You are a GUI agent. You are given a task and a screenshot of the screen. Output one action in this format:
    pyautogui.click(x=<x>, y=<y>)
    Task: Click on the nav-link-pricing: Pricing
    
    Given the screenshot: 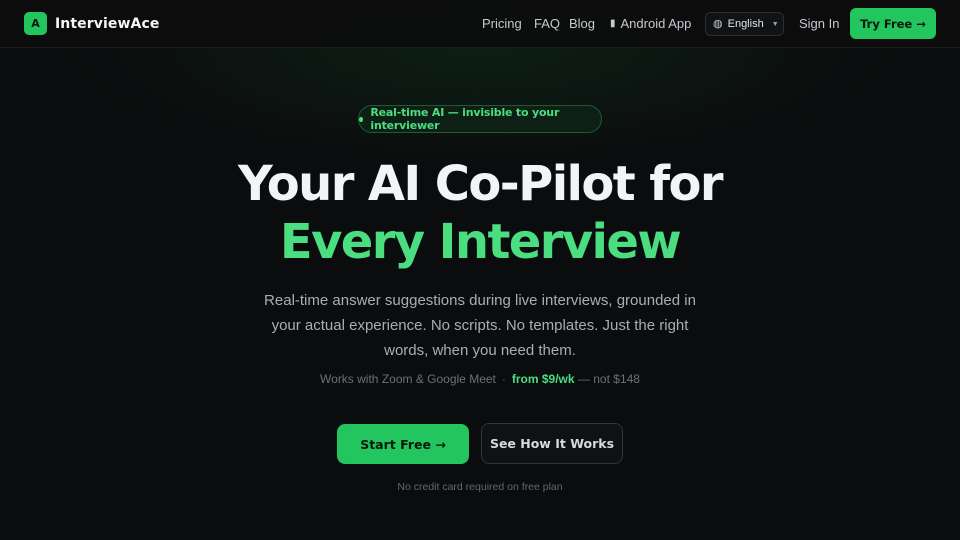 What is the action you would take?
    pyautogui.click(x=502, y=23)
    